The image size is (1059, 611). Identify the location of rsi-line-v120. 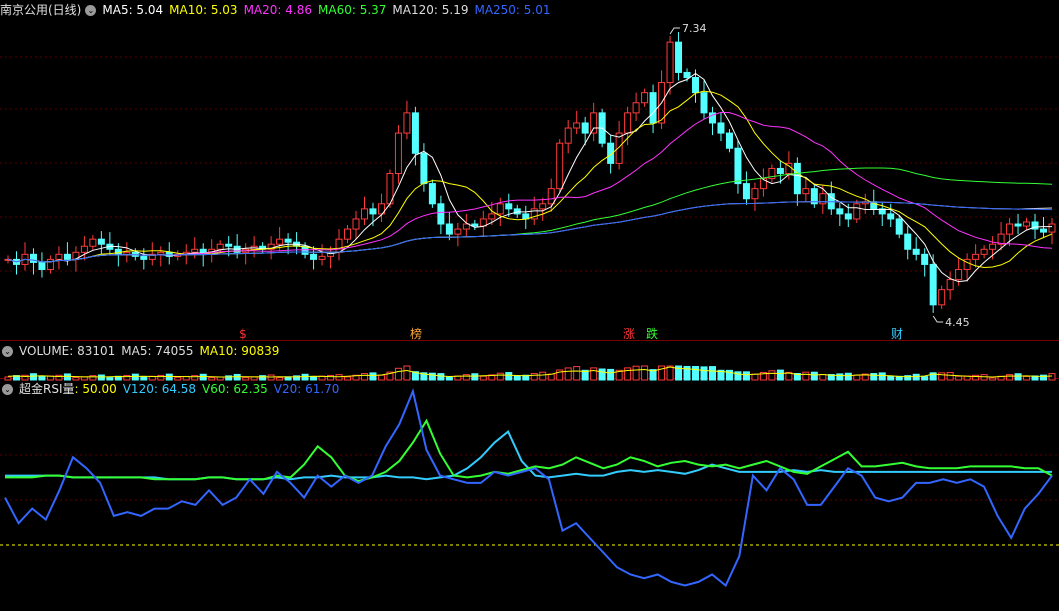
(528, 455).